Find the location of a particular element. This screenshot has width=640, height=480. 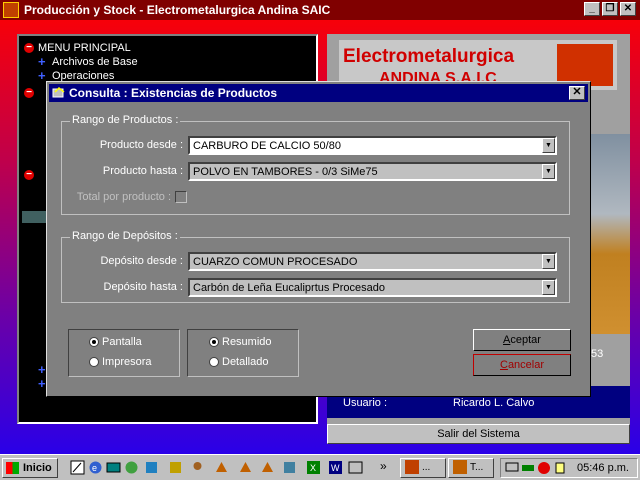

impresora-radio: Impresora is located at coordinates (120, 362).